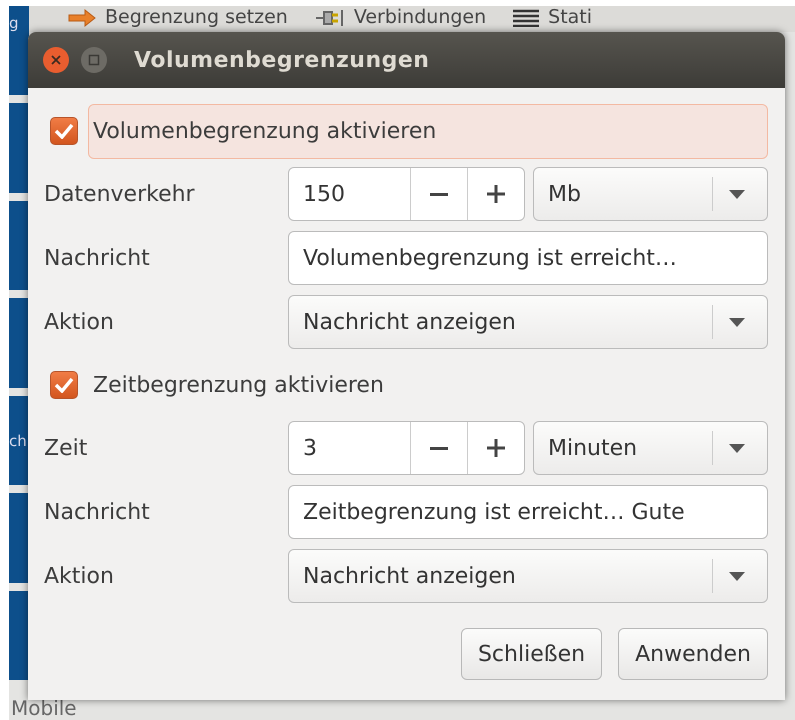 The image size is (795, 720). Describe the element at coordinates (428, 131) in the screenshot. I see `checkbox-label: Volumenbegrenzung aktivieren` at that location.